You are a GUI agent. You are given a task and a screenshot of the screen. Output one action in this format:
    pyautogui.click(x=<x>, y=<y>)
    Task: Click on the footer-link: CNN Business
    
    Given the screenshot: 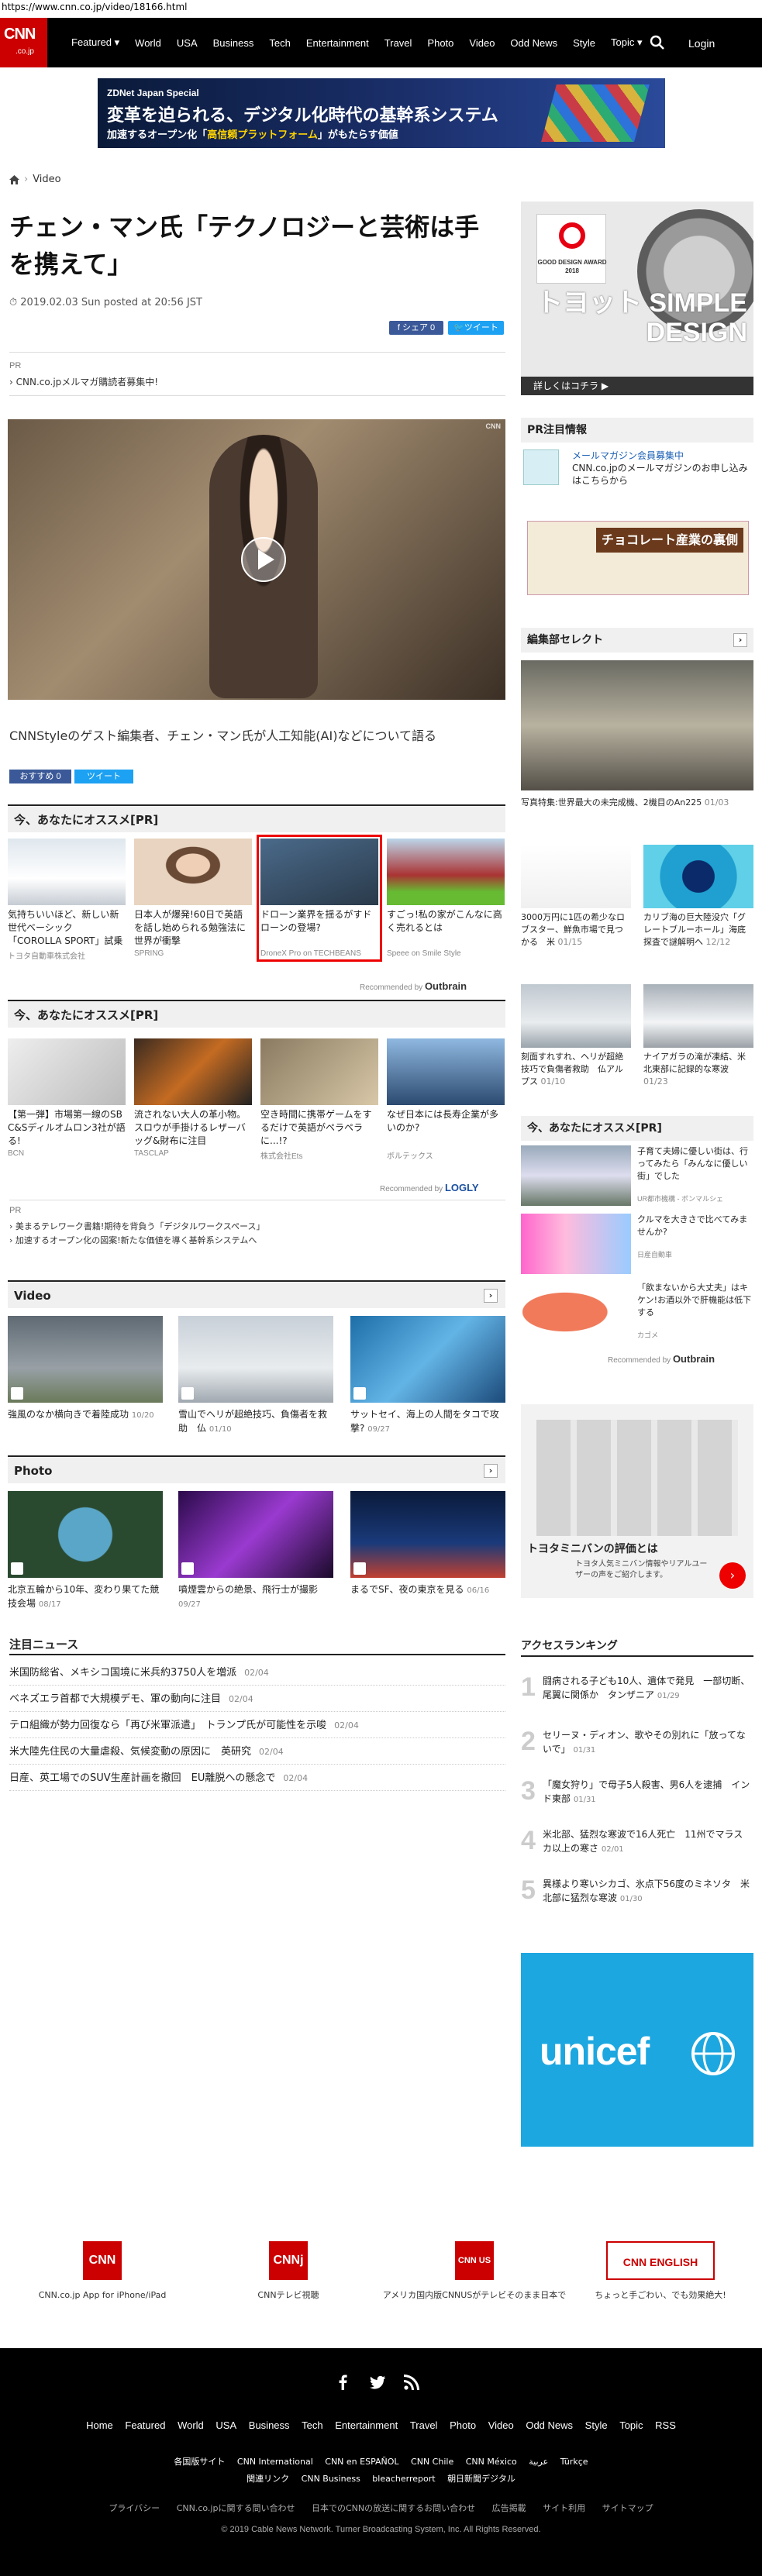 What is the action you would take?
    pyautogui.click(x=331, y=2479)
    